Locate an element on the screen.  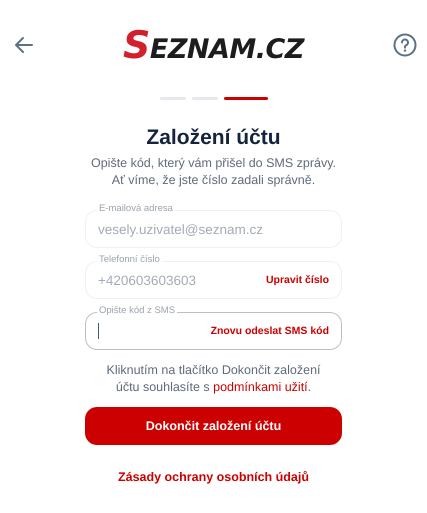
help-button is located at coordinates (404, 45).